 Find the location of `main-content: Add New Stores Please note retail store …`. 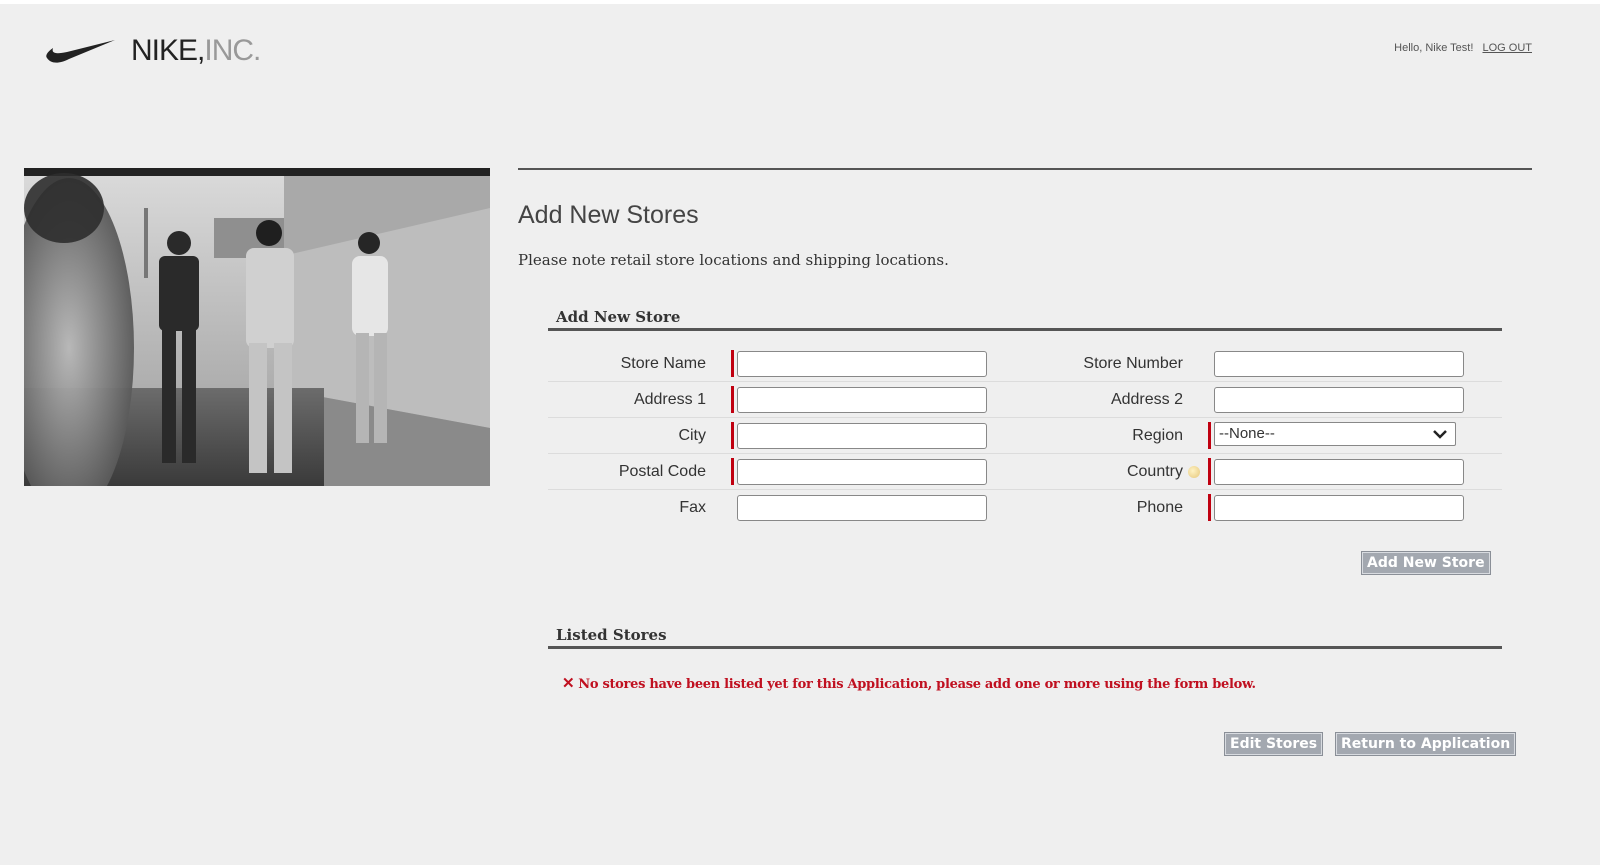

main-content: Add New Stores Please note retail store … is located at coordinates (1025, 218).